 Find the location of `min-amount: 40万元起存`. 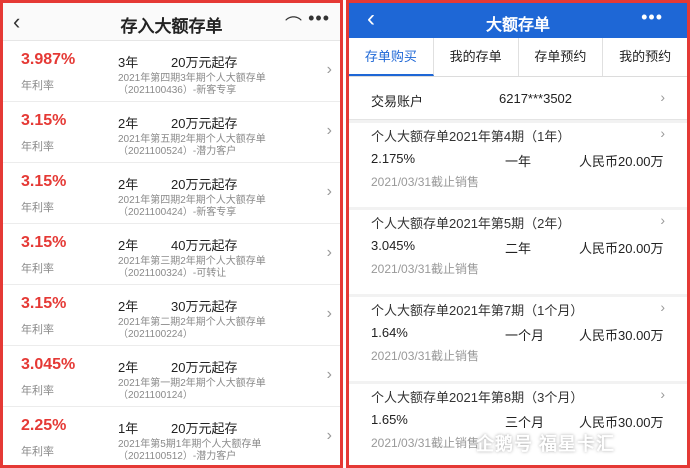

min-amount: 40万元起存 is located at coordinates (204, 245).